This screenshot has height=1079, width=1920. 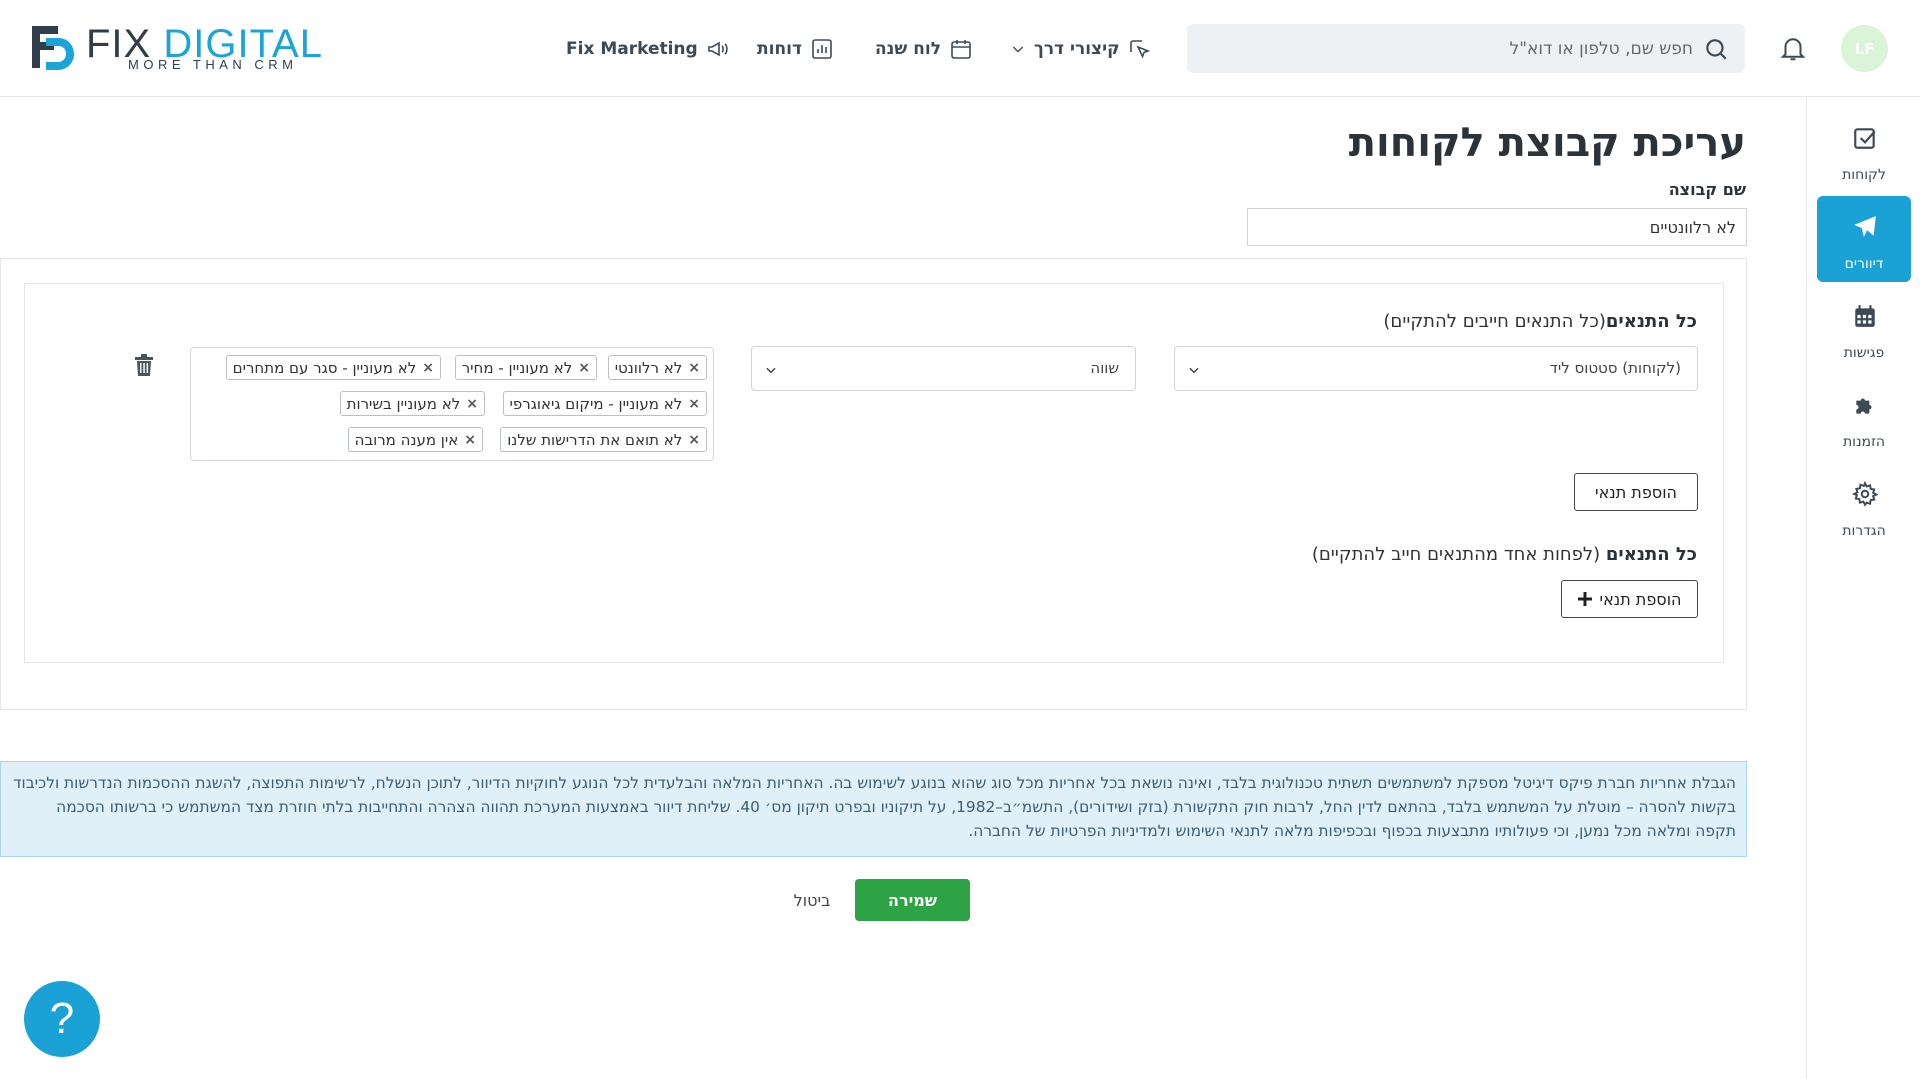 I want to click on logo-mark-icon, so click(x=53, y=48).